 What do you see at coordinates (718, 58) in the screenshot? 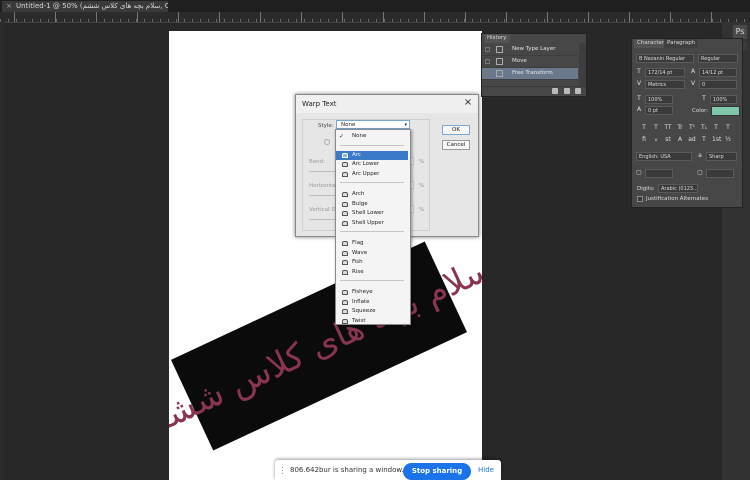
I see `font-style-select: Regular` at bounding box center [718, 58].